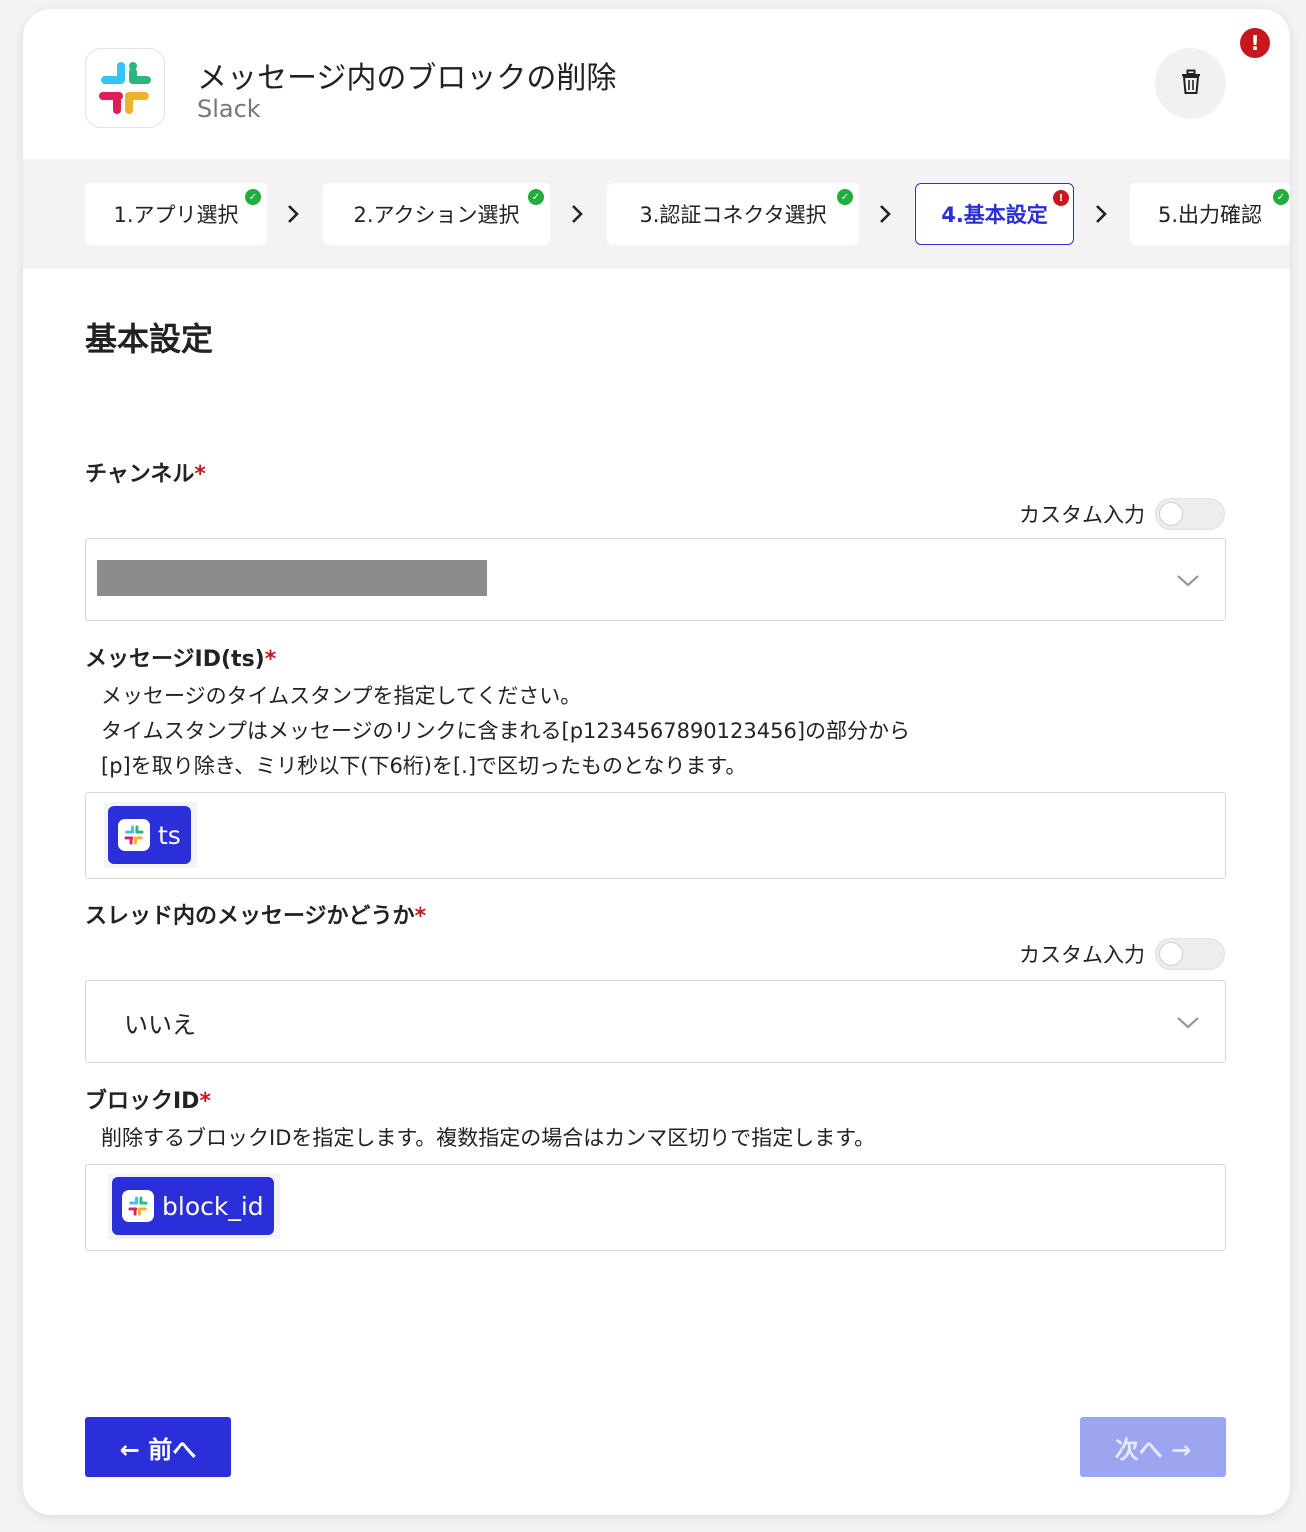 The height and width of the screenshot is (1532, 1306). I want to click on message-id-help-1: メッセージのタイムスタンプを指定してください。, so click(341, 696).